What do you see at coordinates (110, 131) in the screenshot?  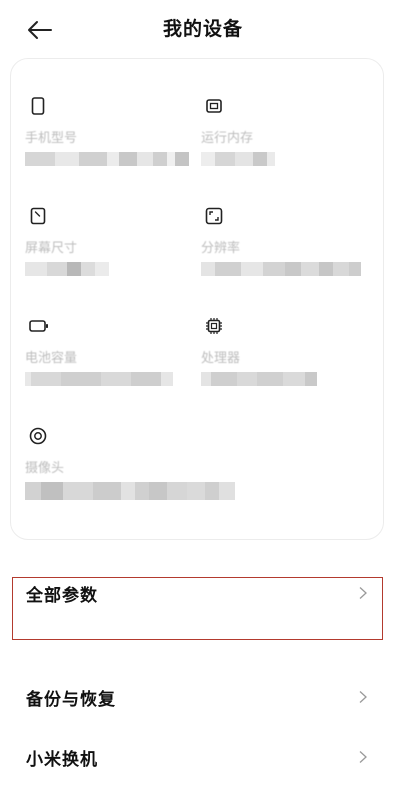 I see `spec-phone-model: 手机型号` at bounding box center [110, 131].